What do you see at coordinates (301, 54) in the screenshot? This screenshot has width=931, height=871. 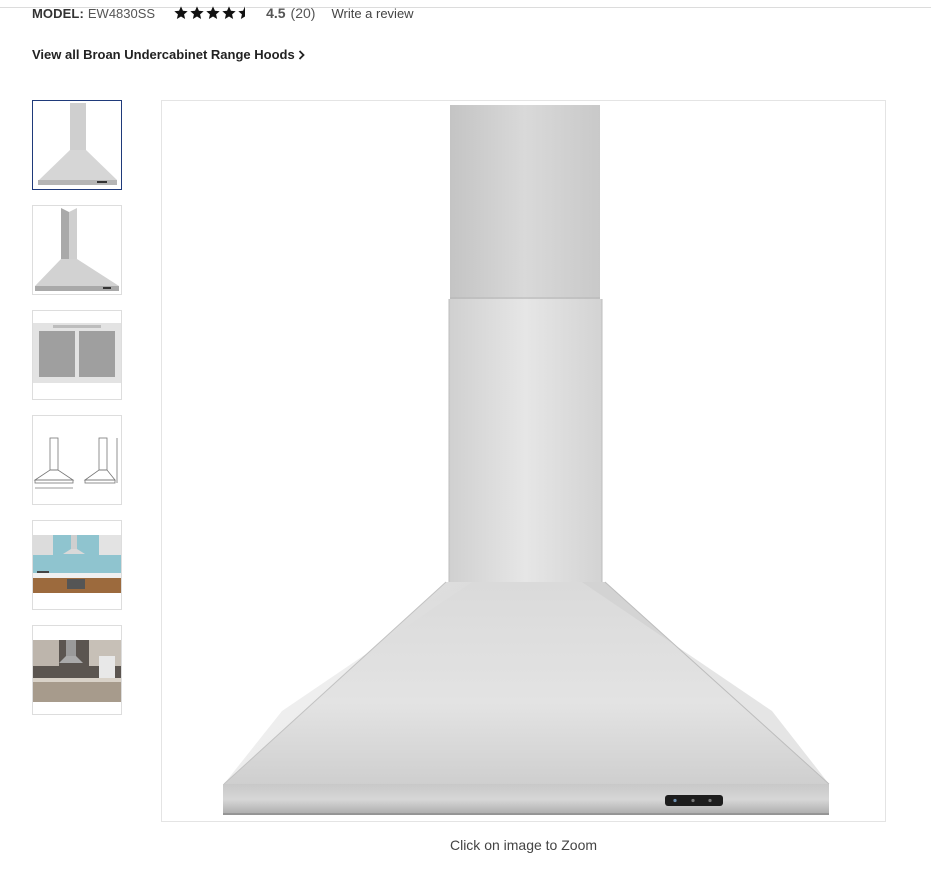 I see `chevron-right-icon` at bounding box center [301, 54].